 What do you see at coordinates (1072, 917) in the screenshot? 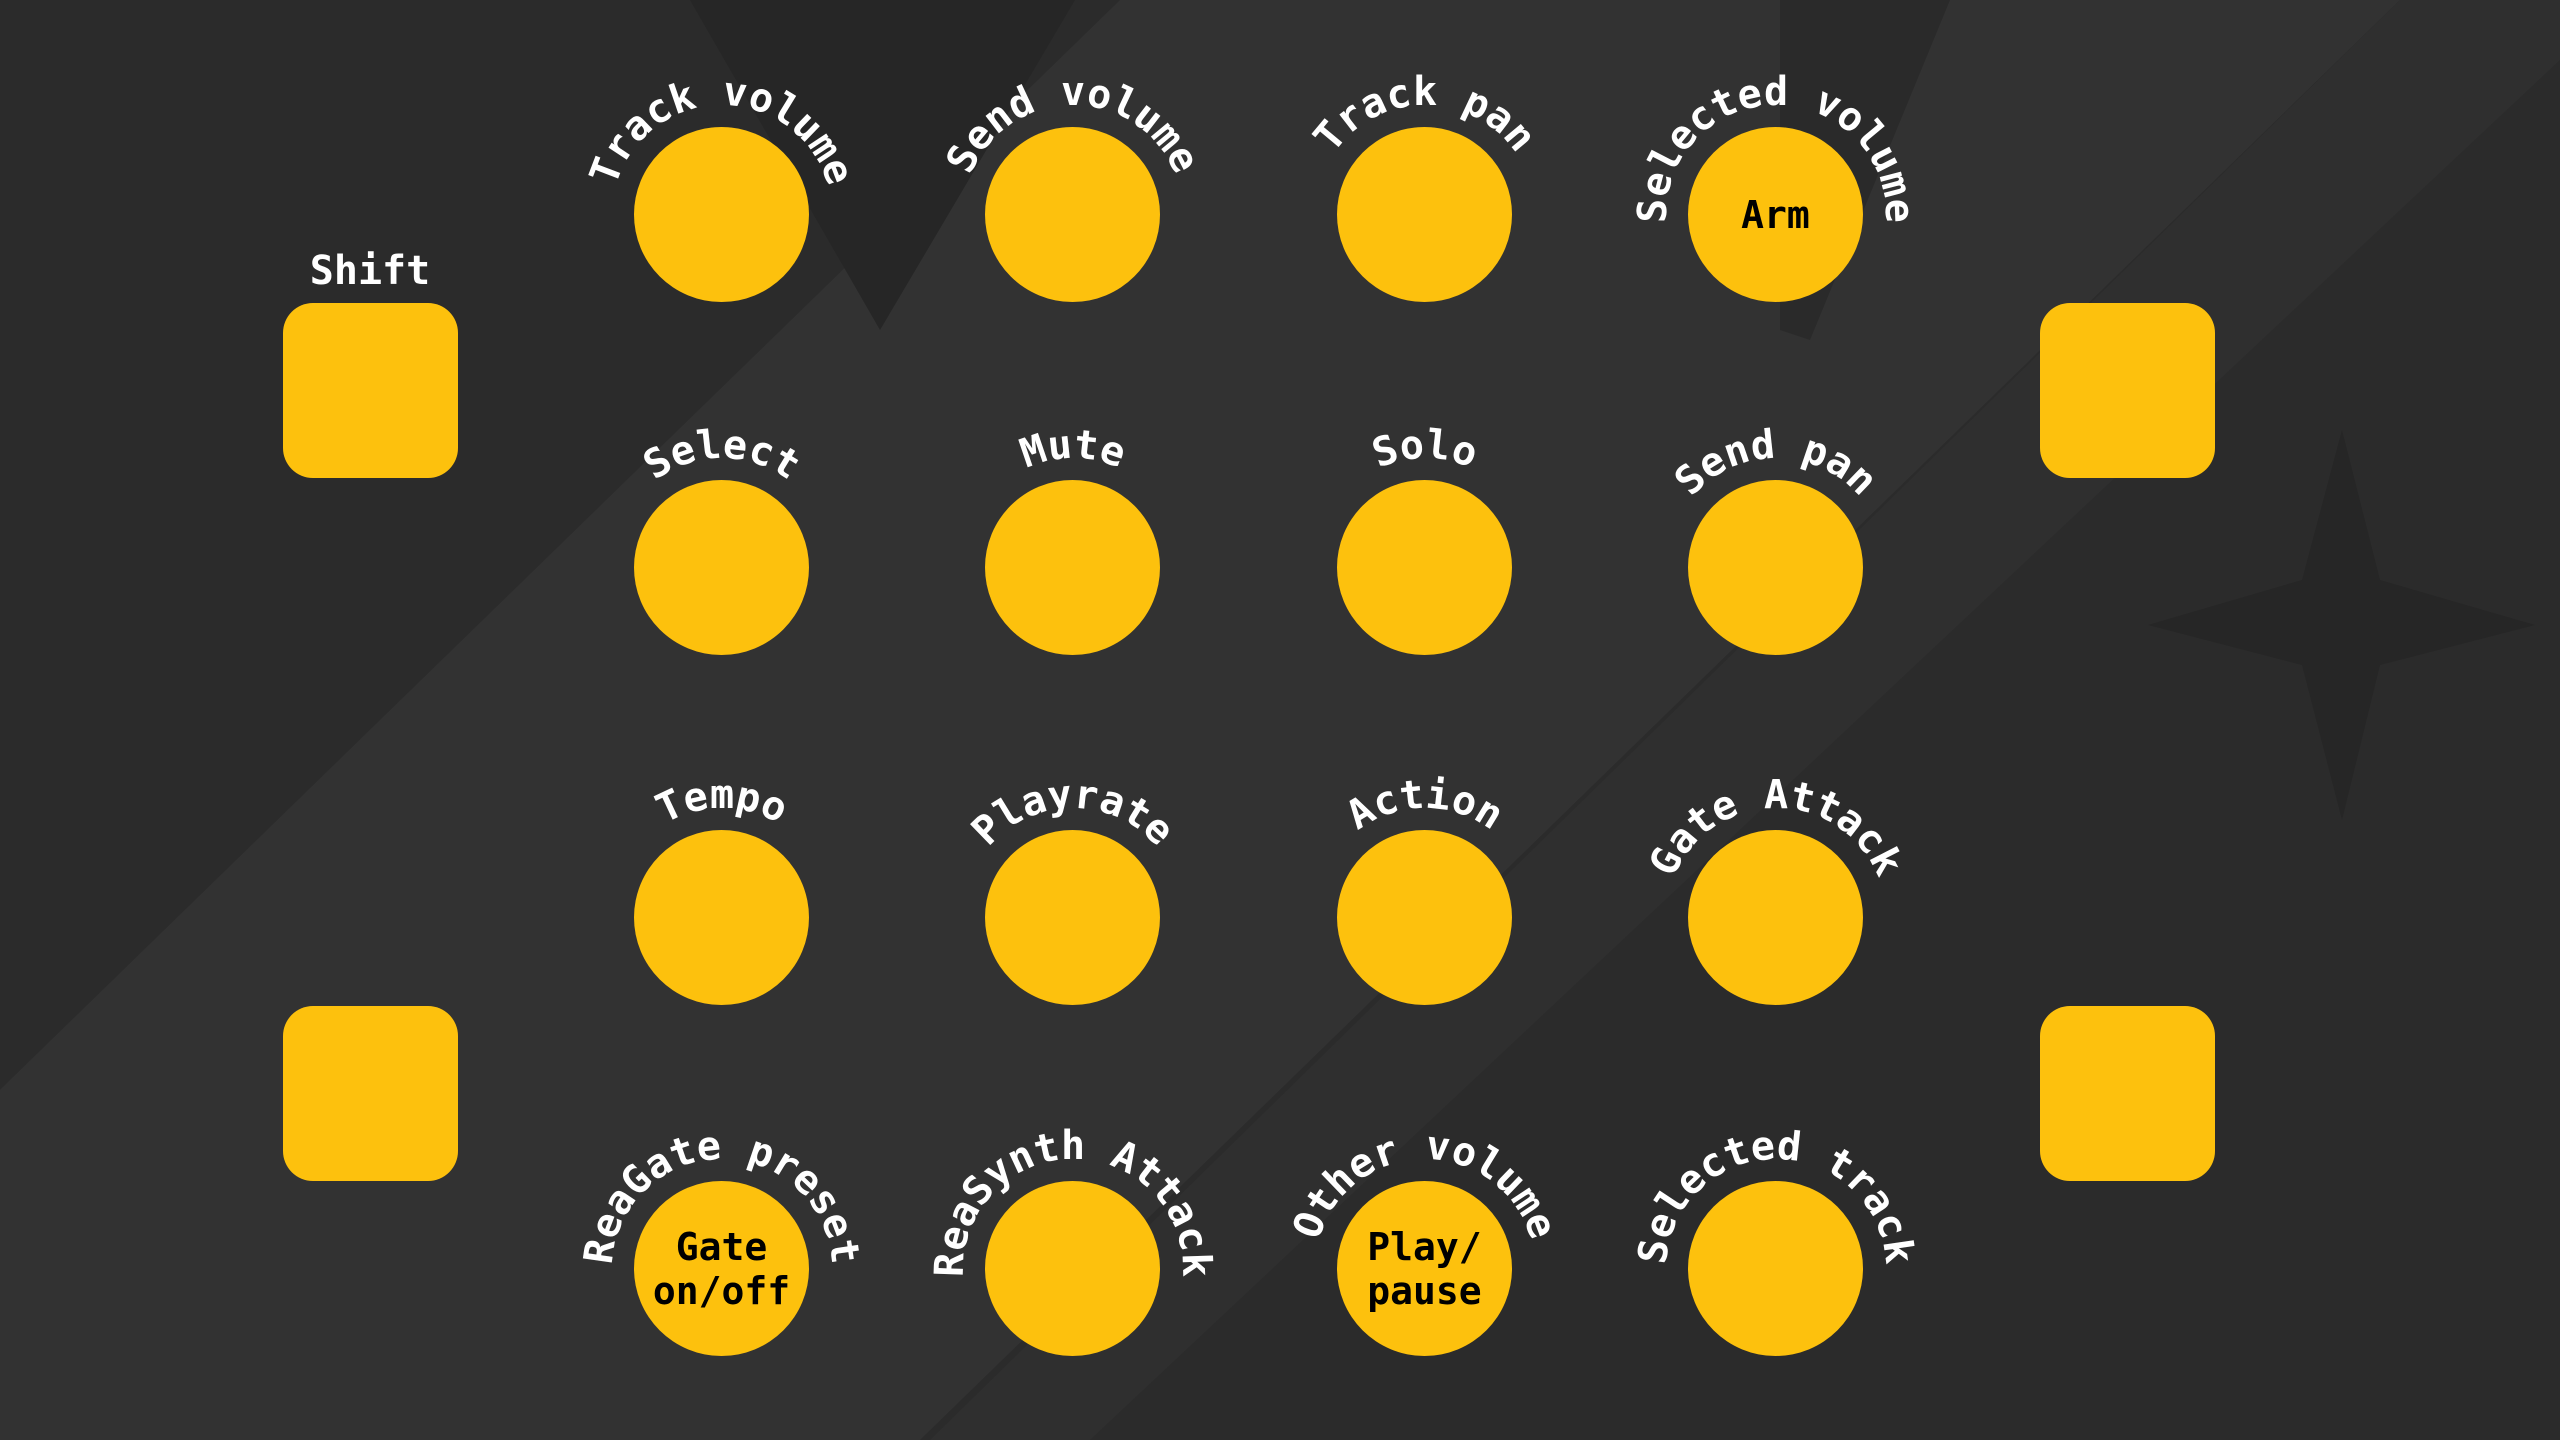
I see `knob-playrate` at bounding box center [1072, 917].